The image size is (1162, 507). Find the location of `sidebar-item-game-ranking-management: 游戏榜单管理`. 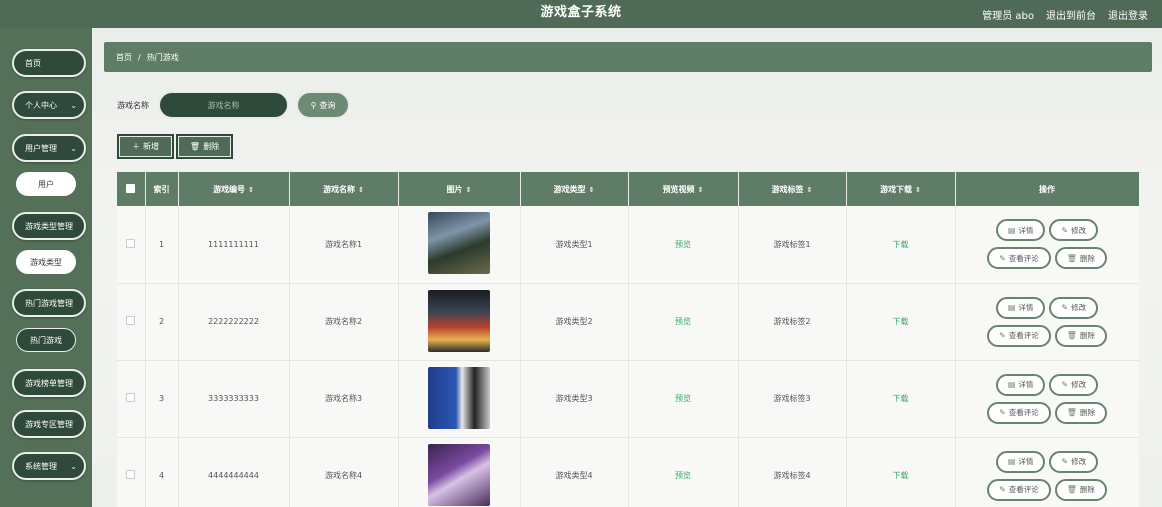

sidebar-item-game-ranking-management: 游戏榜单管理 is located at coordinates (49, 383).